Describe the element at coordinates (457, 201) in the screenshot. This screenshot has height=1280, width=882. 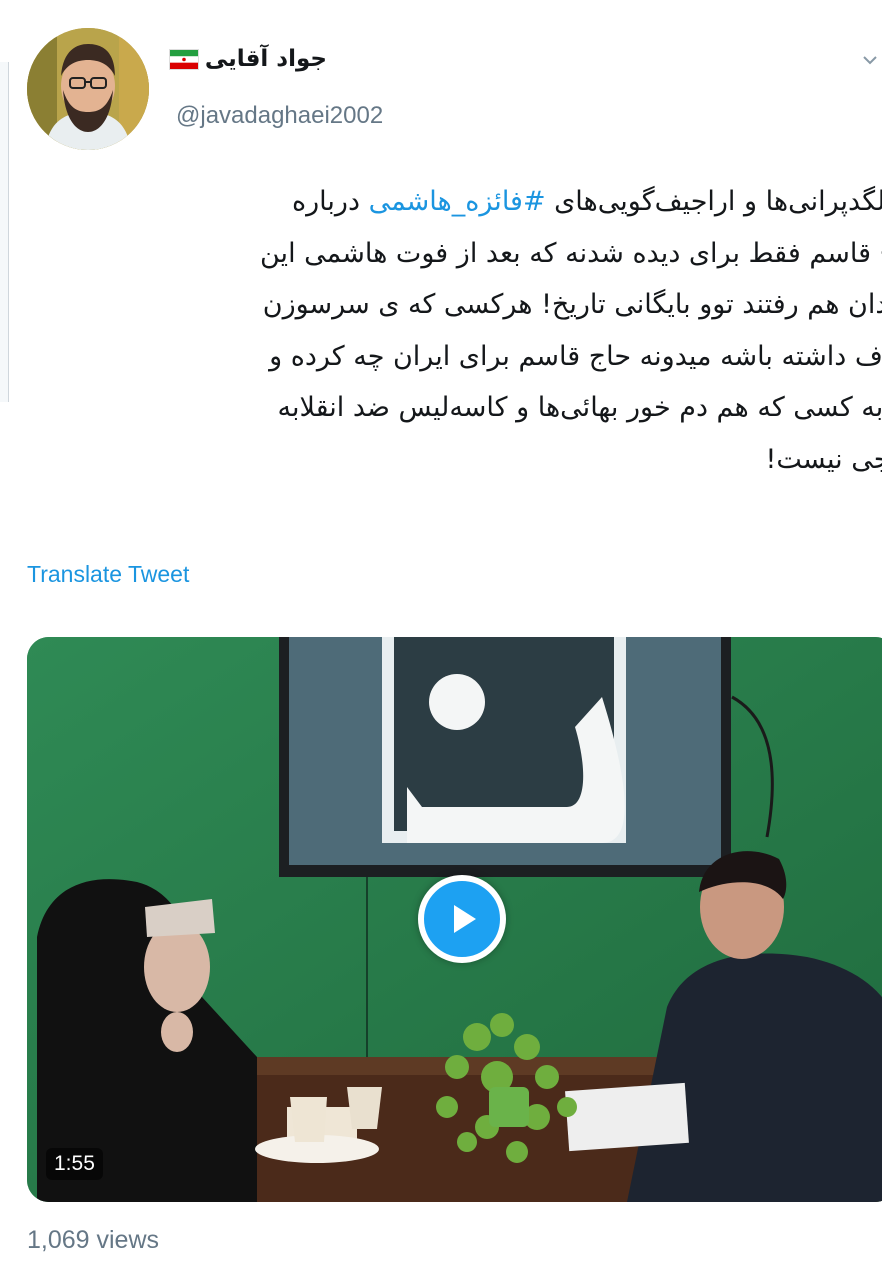
I see `hashtag-link: #فائزه_هاشمی` at that location.